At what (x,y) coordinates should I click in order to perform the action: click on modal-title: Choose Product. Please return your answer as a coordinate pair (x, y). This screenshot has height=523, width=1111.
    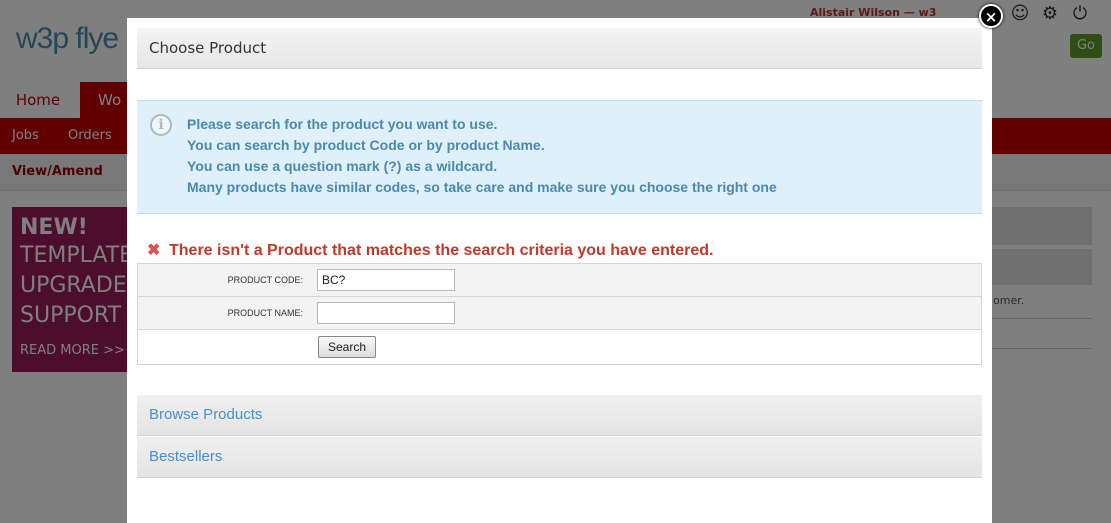
    Looking at the image, I should click on (208, 48).